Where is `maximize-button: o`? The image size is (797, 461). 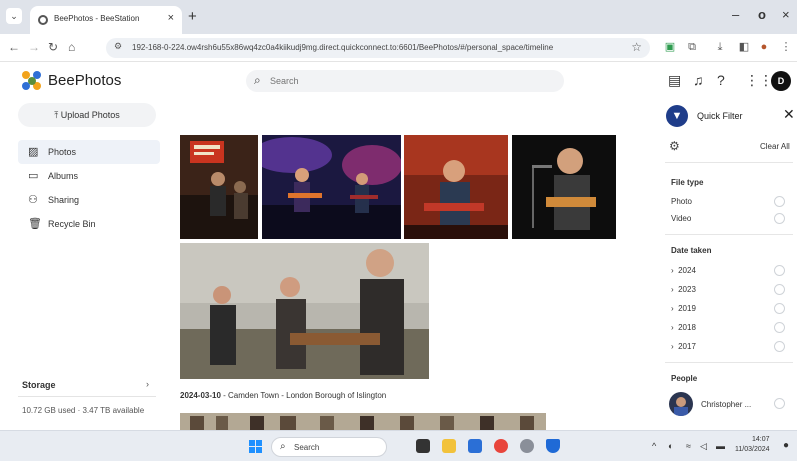
maximize-button: o is located at coordinates (762, 14).